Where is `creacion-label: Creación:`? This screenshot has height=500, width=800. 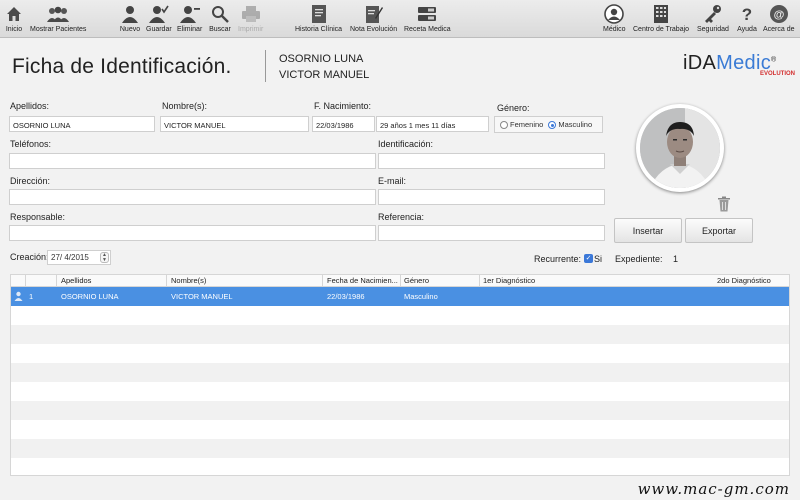
creacion-label: Creación: is located at coordinates (29, 257).